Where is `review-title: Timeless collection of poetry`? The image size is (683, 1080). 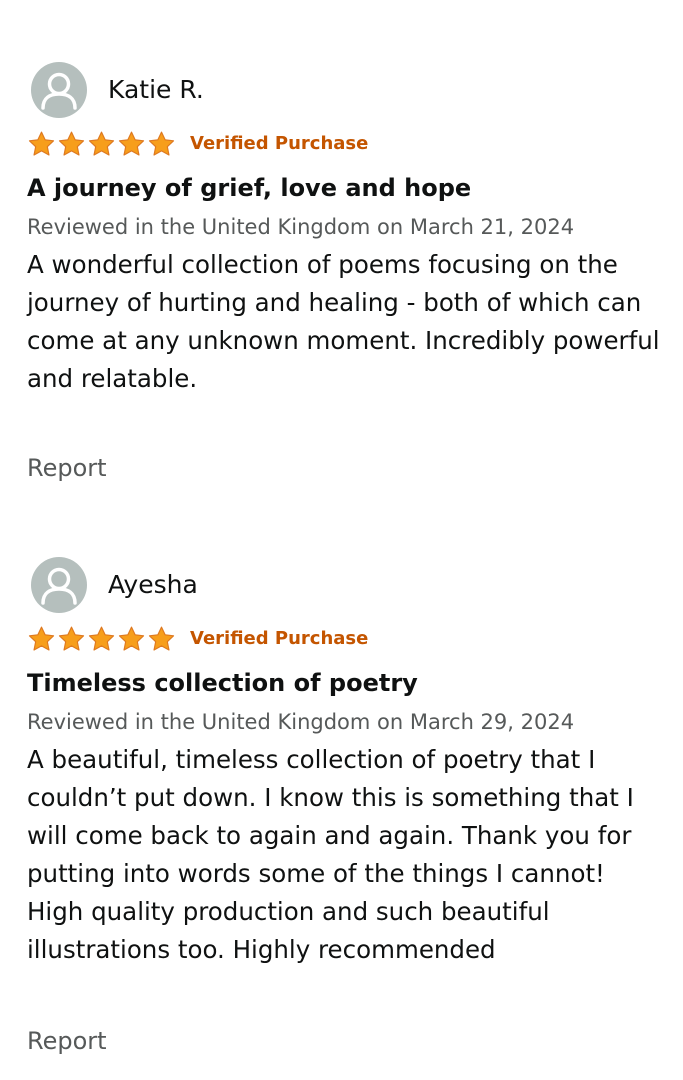
review-title: Timeless collection of poetry is located at coordinates (222, 683).